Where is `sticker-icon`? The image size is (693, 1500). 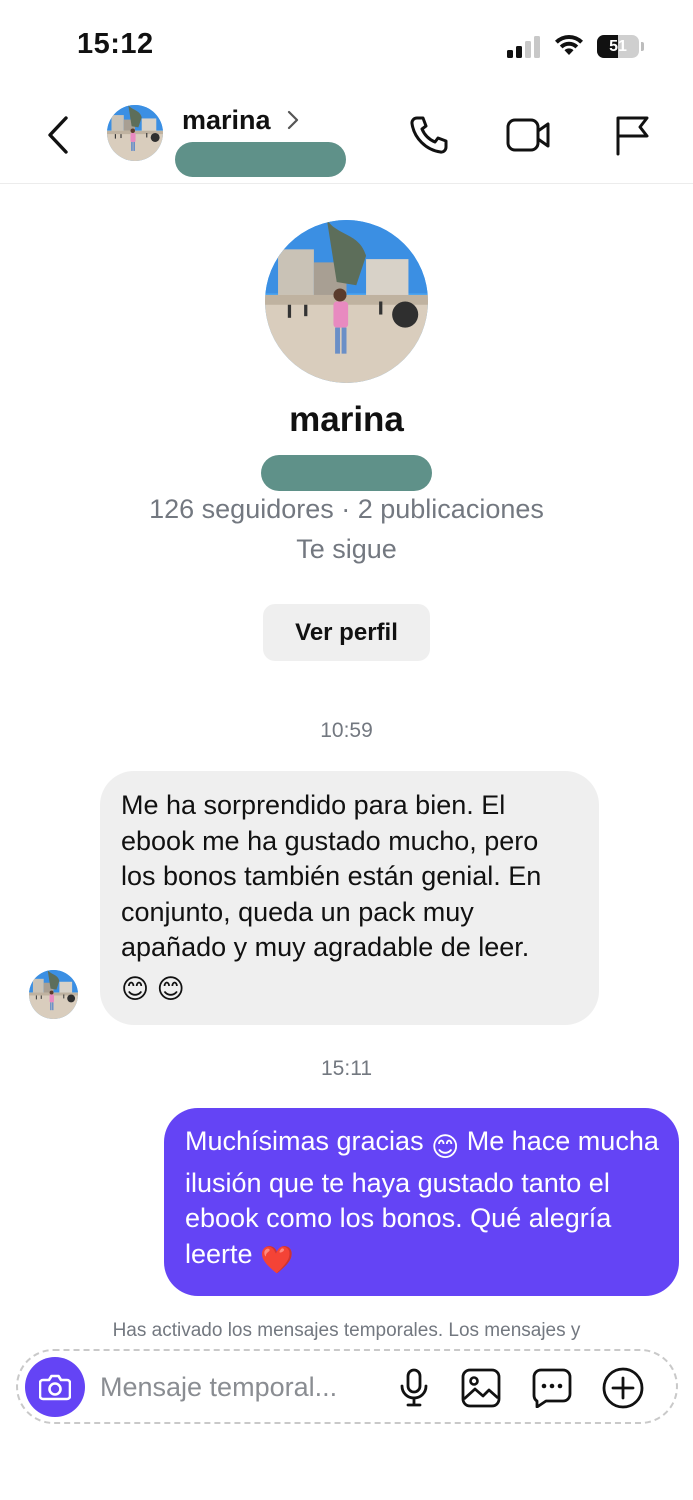
sticker-icon is located at coordinates (552, 1388).